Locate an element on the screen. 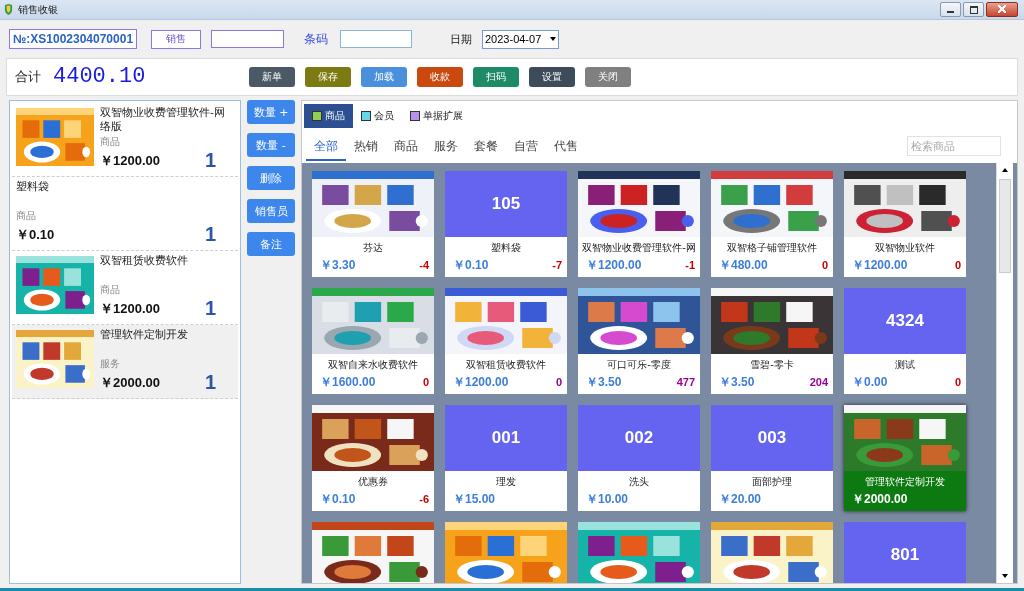 The width and height of the screenshot is (1024, 591). item-name: 双智物业收费管理软件-网络版 is located at coordinates (163, 120).